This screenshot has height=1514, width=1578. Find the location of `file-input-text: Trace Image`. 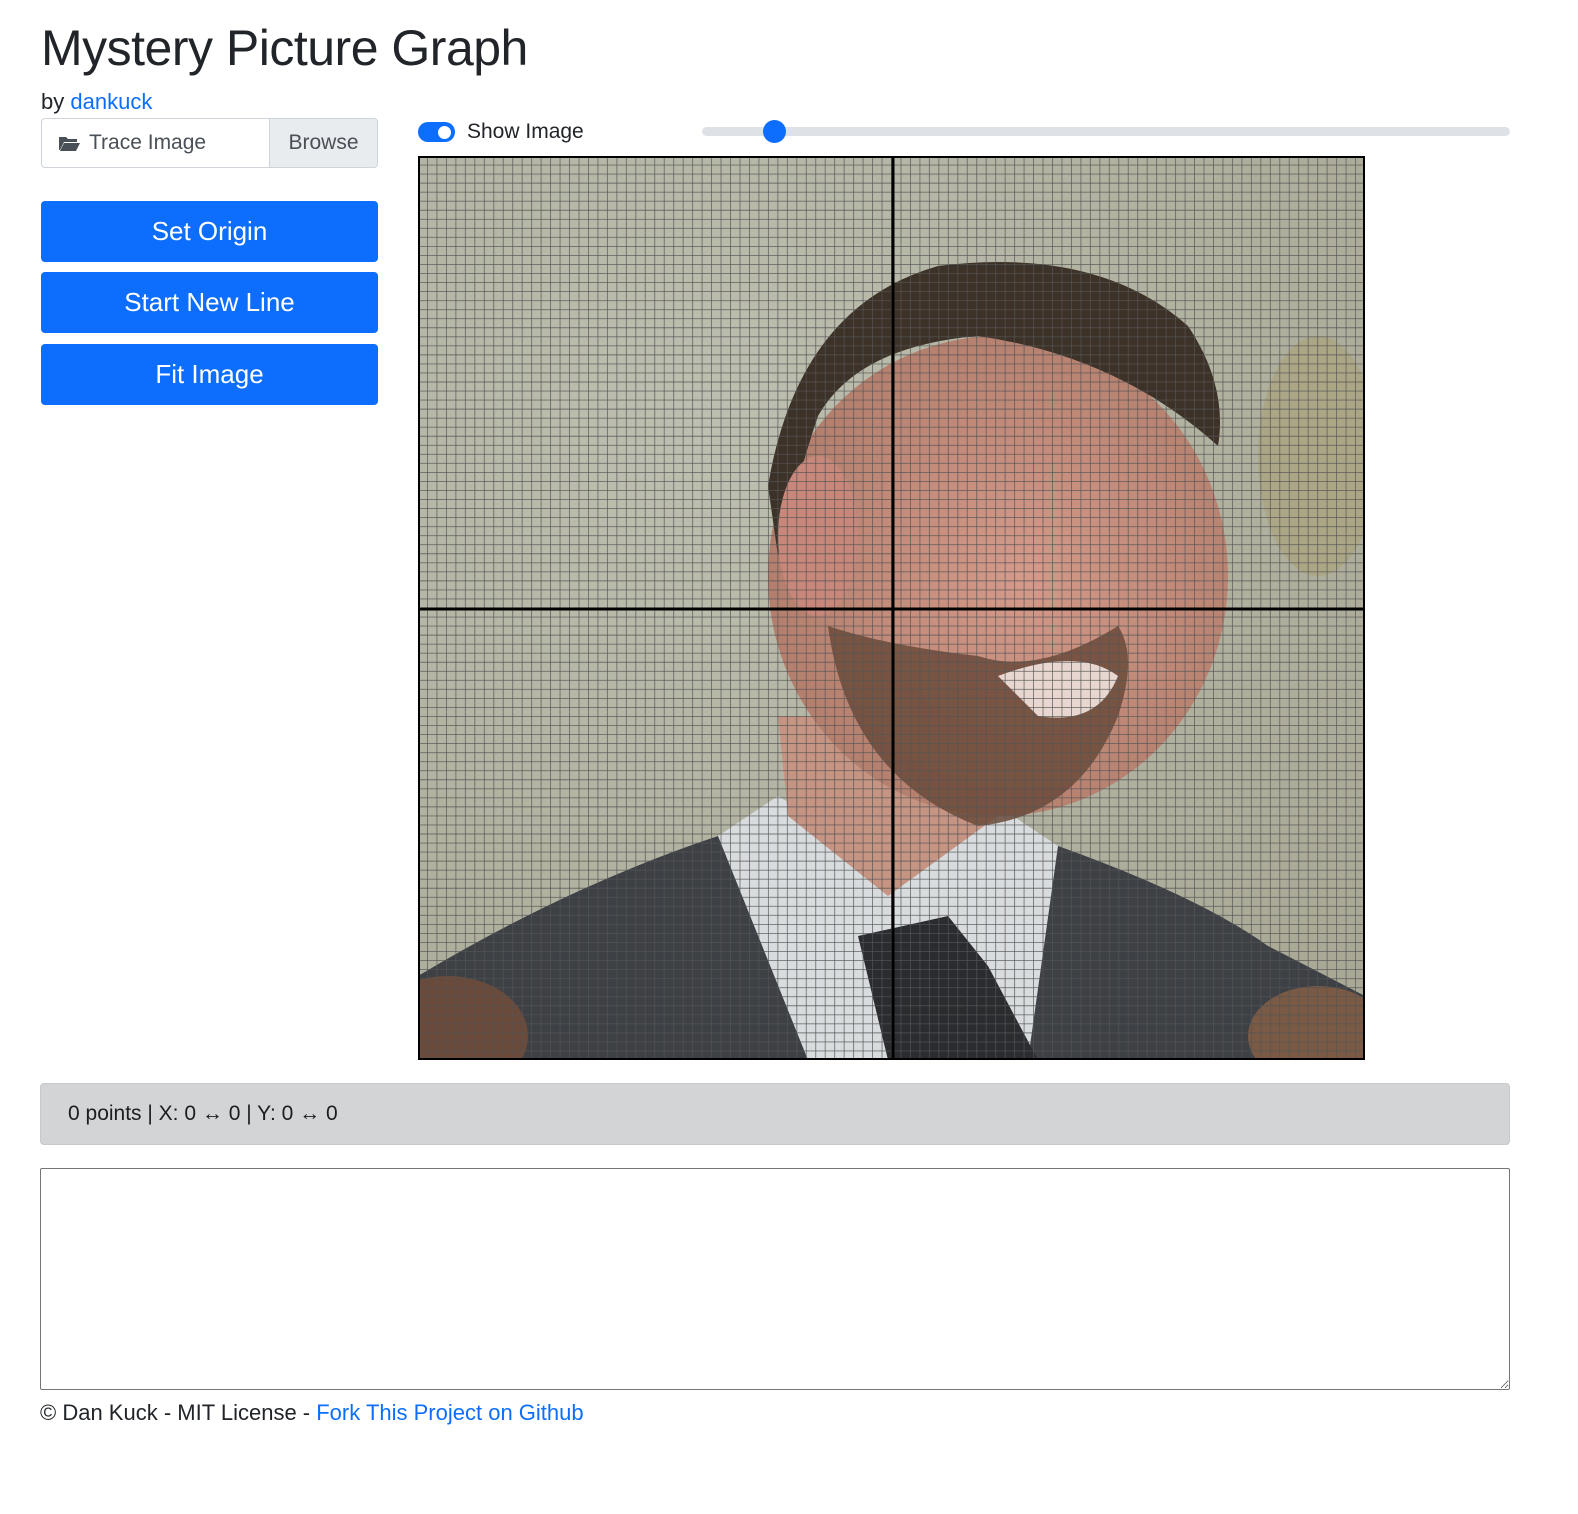

file-input-text: Trace Image is located at coordinates (148, 142).